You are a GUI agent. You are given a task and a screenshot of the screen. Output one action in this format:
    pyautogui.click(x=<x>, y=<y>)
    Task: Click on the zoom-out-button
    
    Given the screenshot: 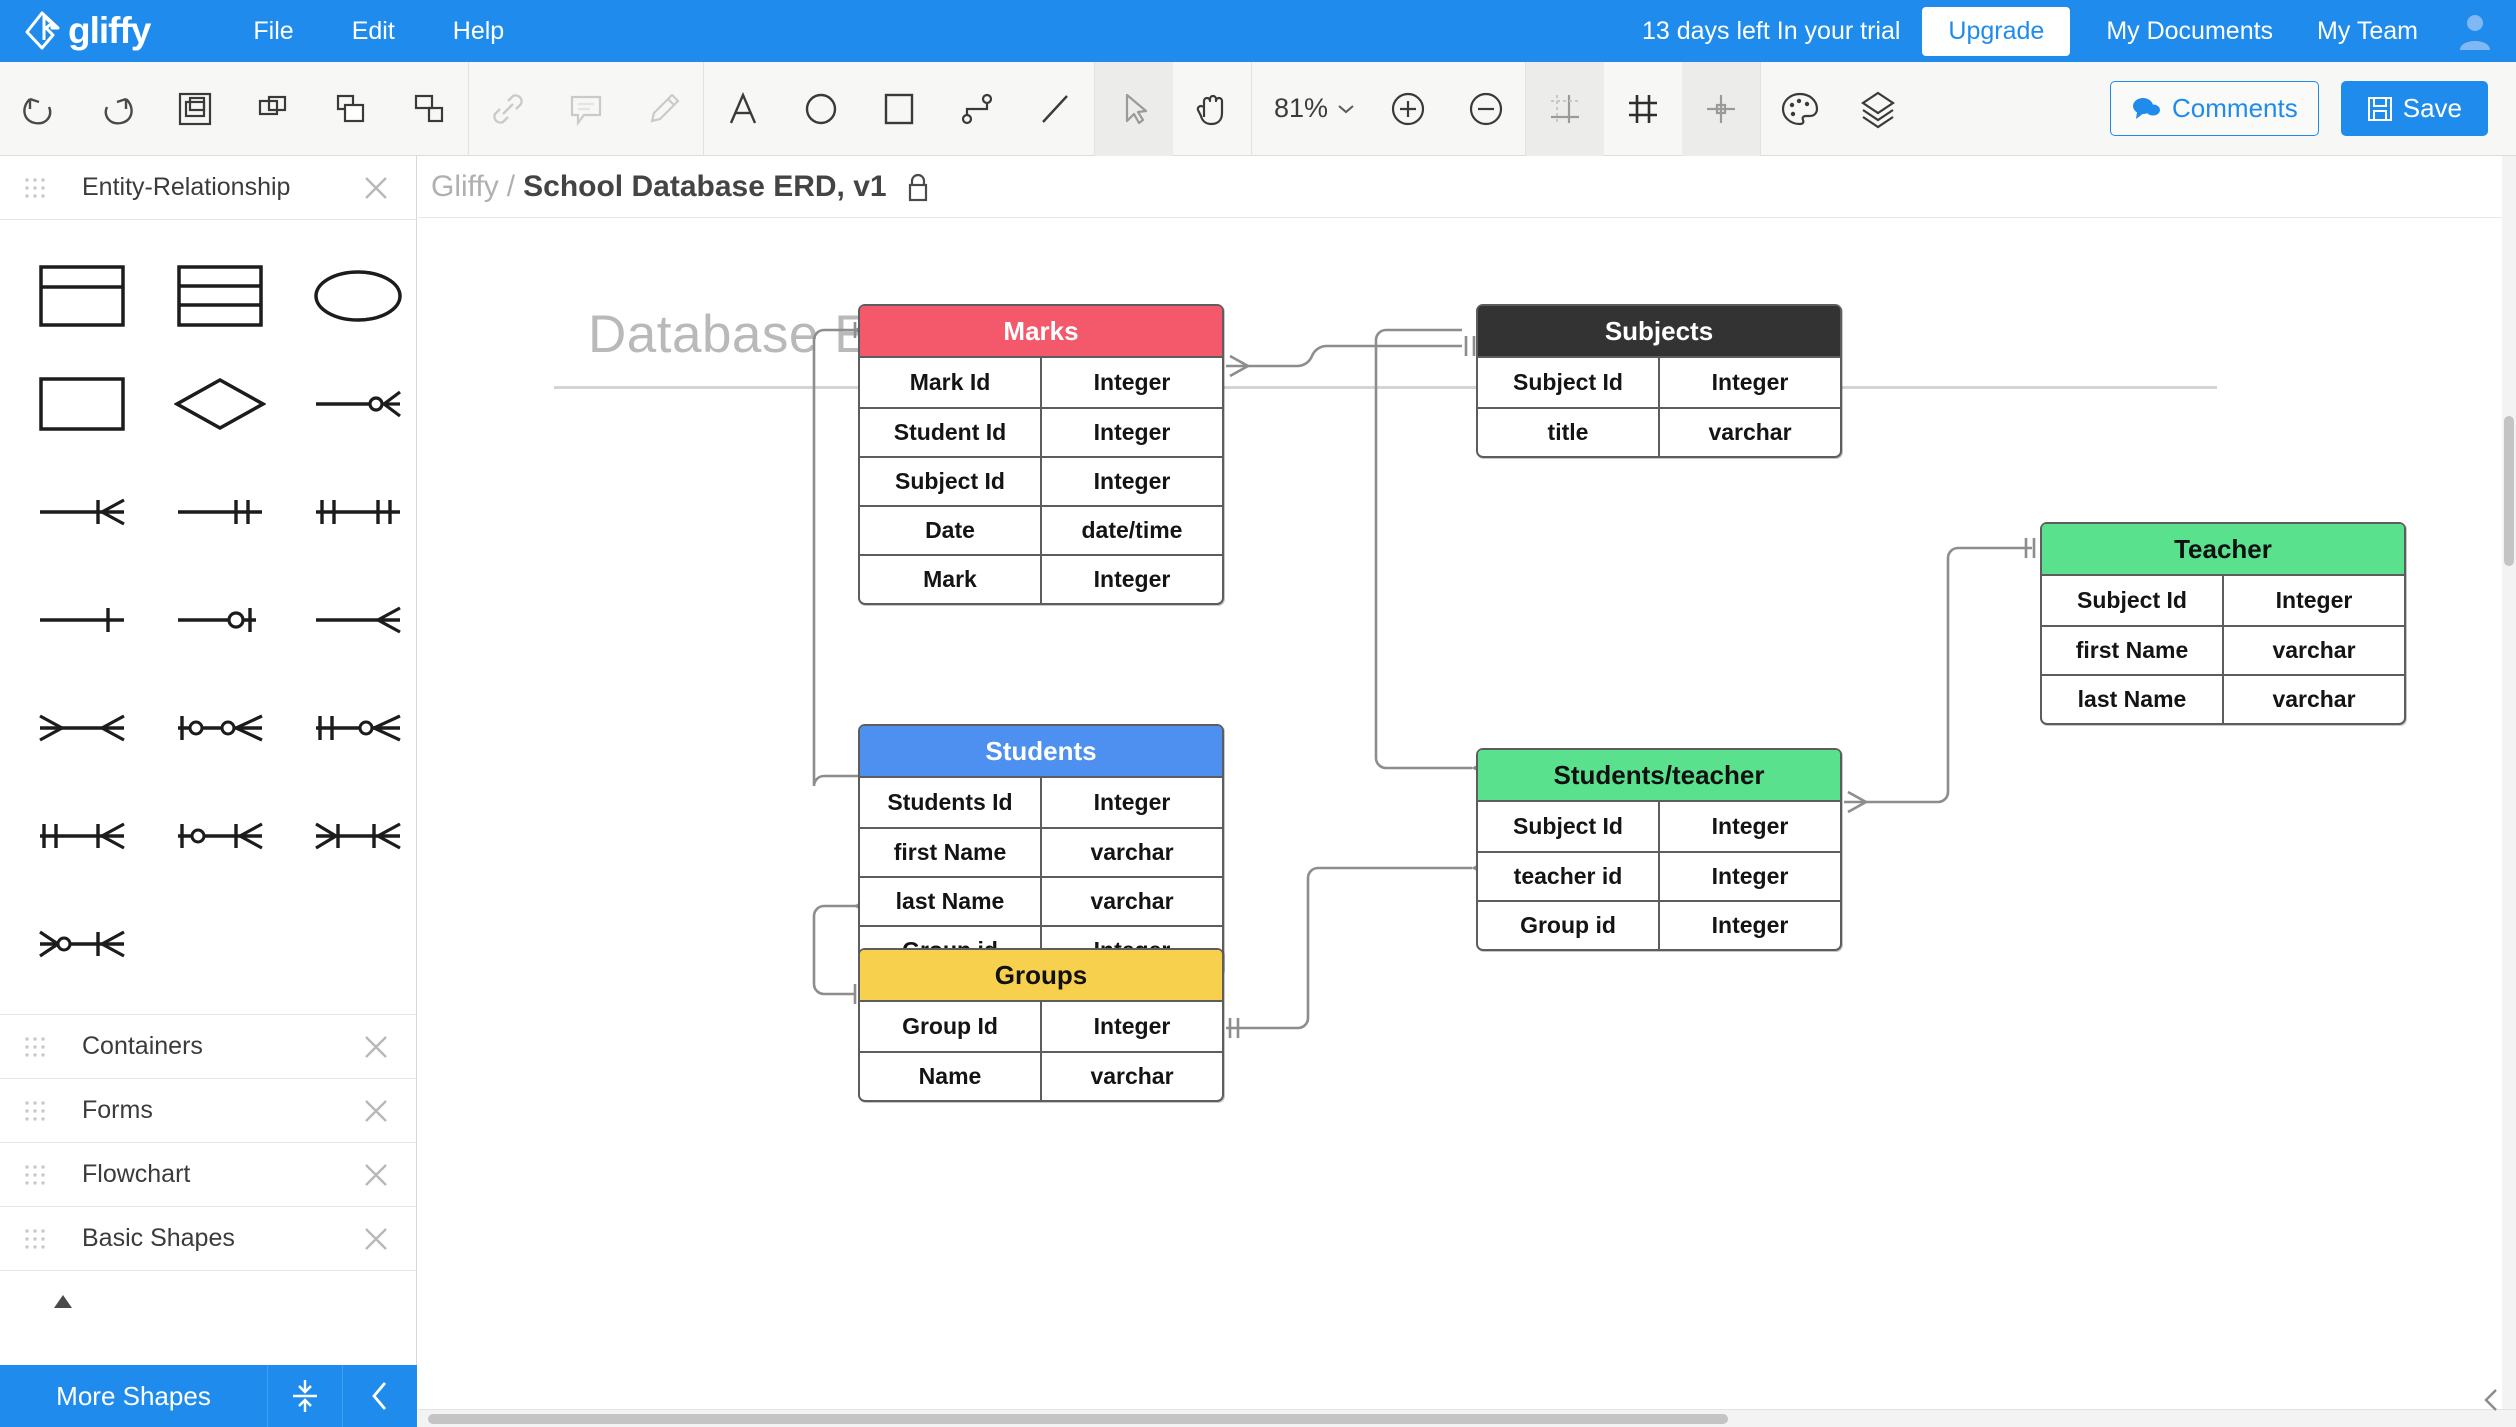 What is the action you would take?
    pyautogui.click(x=1486, y=109)
    